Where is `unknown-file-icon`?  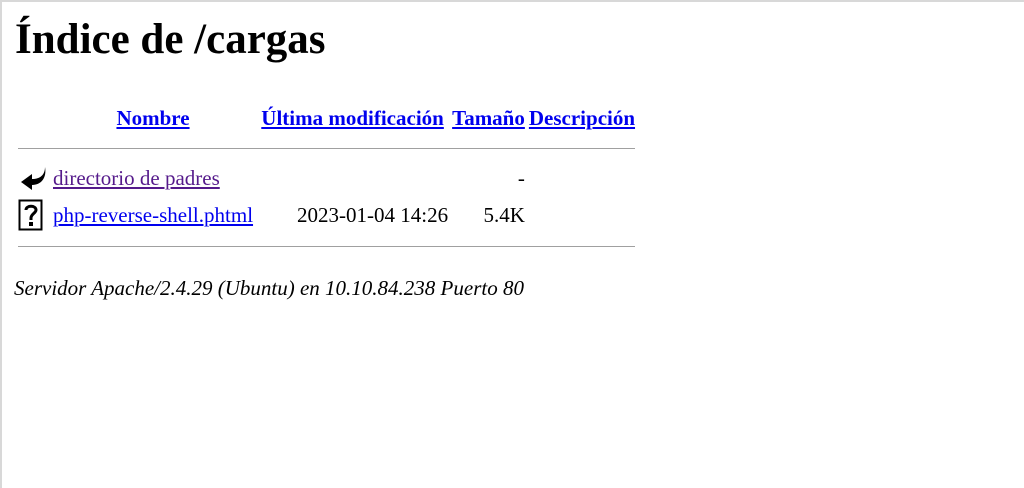
unknown-file-icon is located at coordinates (33, 215).